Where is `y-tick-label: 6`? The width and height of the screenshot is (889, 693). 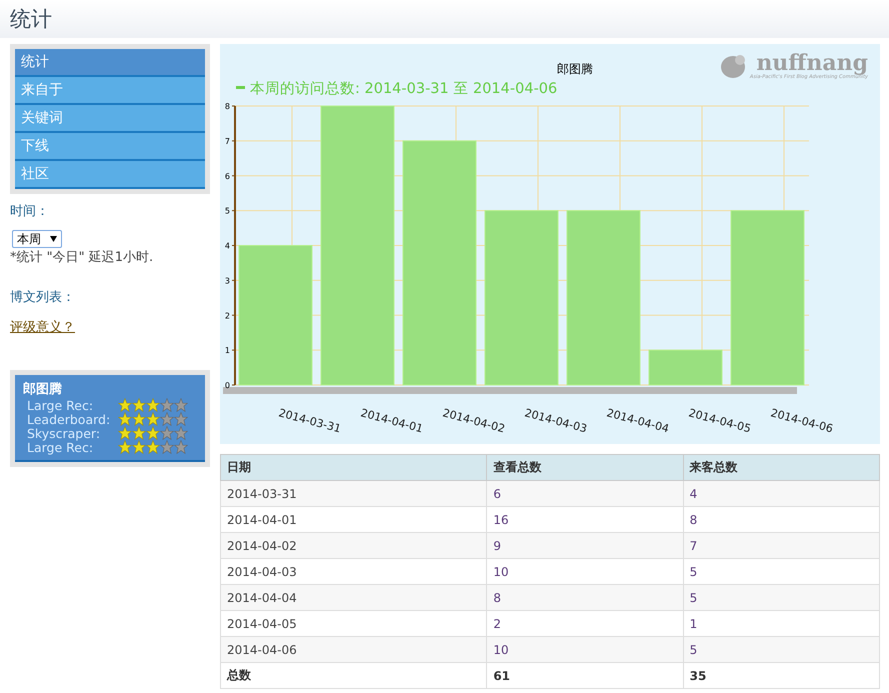
y-tick-label: 6 is located at coordinates (227, 176).